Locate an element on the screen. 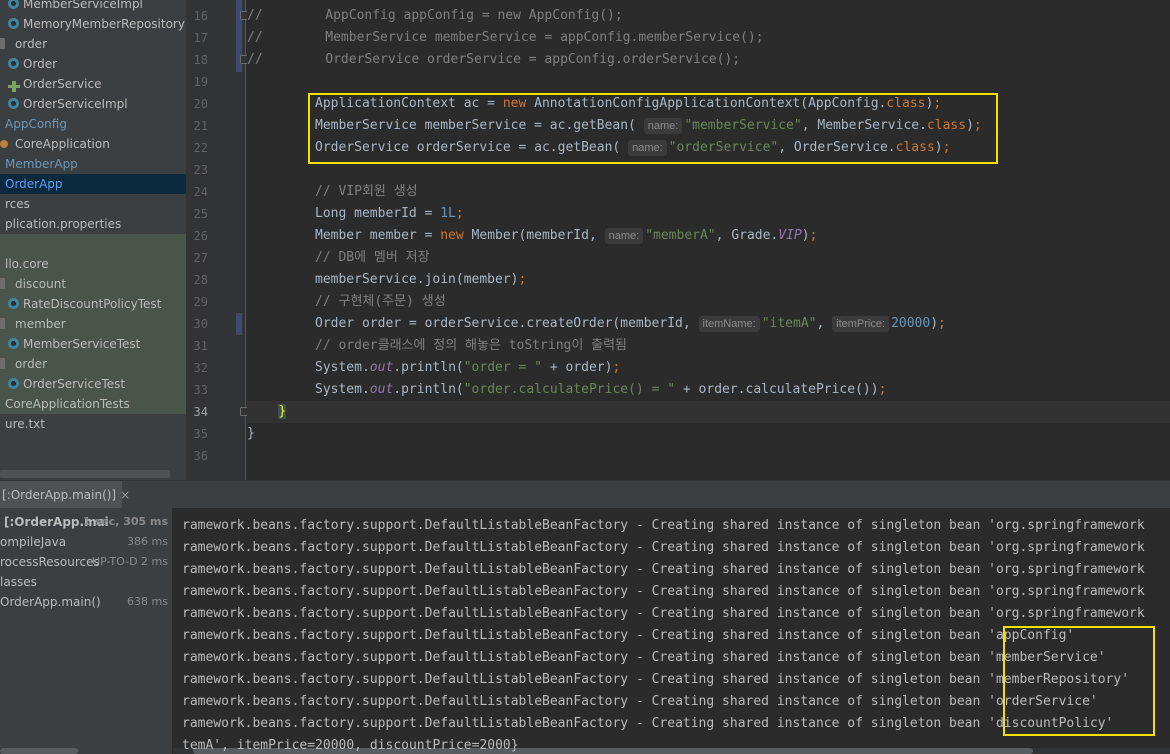 The width and height of the screenshot is (1170, 754). tree-item: MemberServiceTest is located at coordinates (93, 344).